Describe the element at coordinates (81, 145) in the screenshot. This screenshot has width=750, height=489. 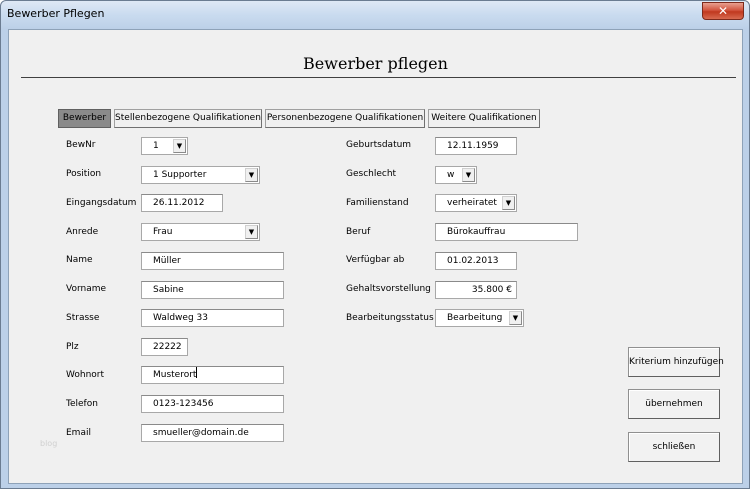
I see `label-bewnr: BewNr` at that location.